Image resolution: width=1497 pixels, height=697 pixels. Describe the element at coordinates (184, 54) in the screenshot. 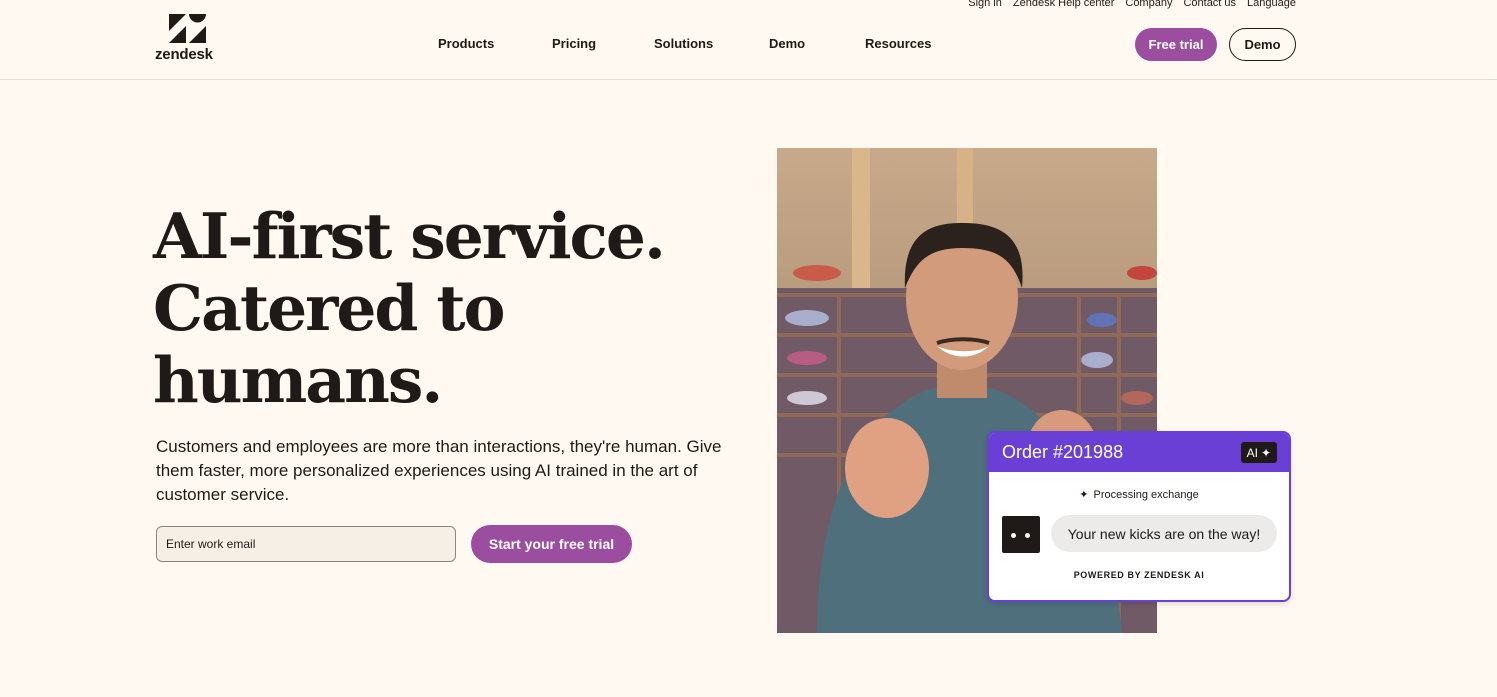

I see `brand-wordmark: zendesk` at that location.